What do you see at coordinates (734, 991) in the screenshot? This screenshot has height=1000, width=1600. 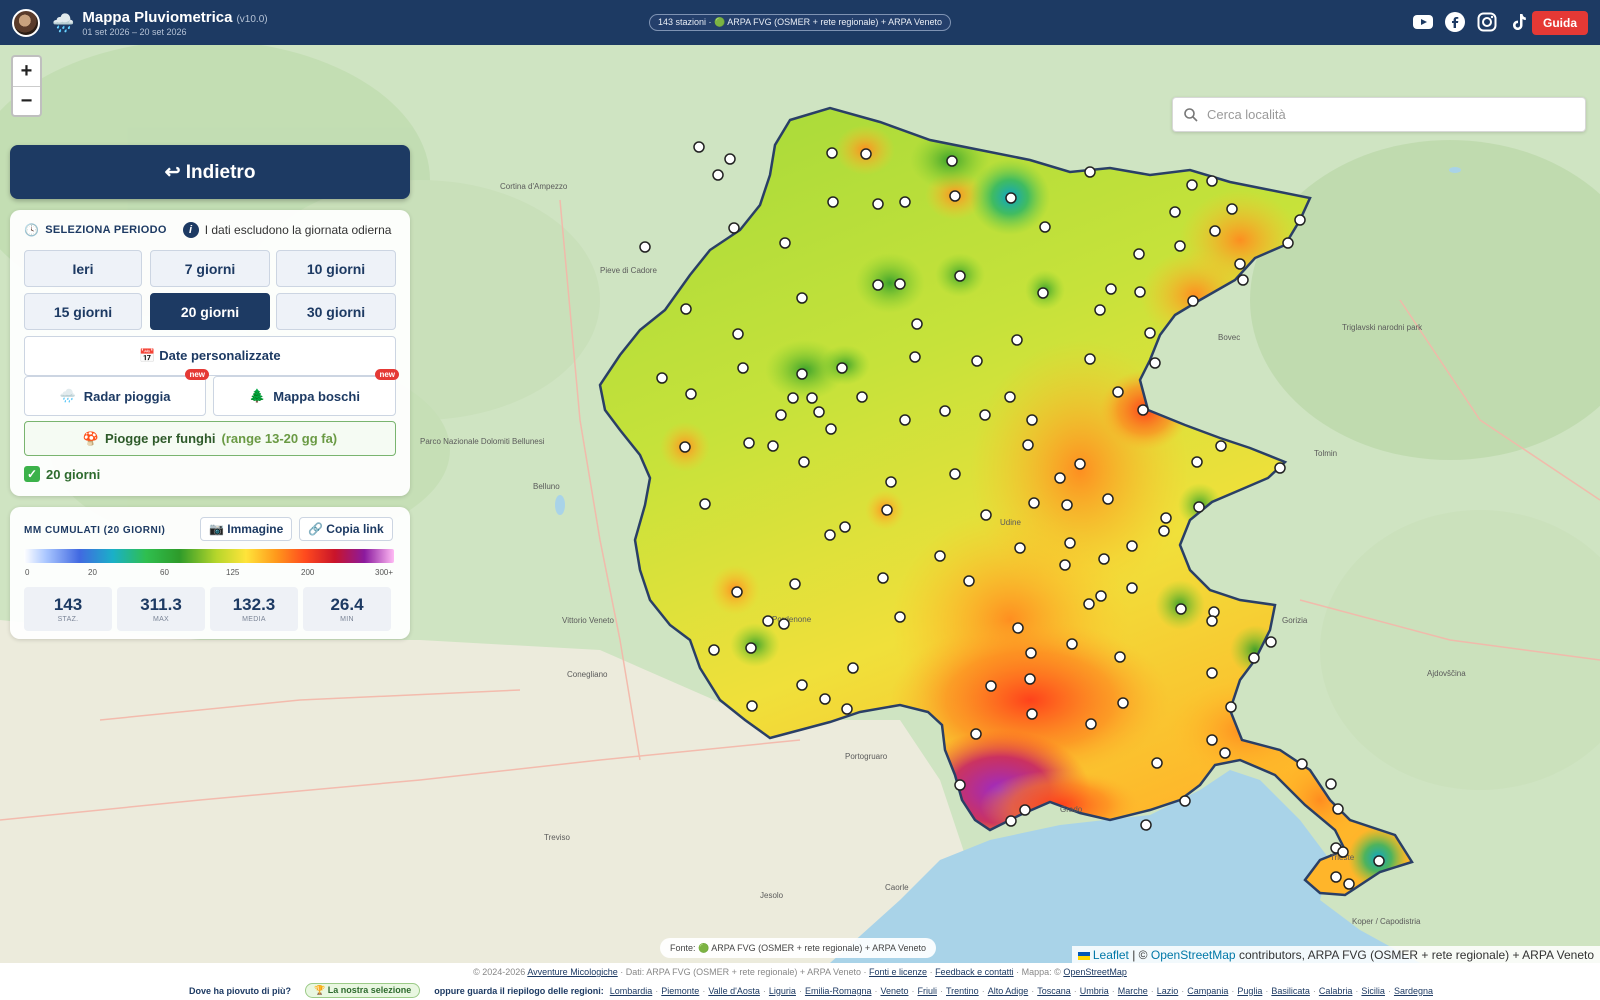 I see `region-link: Valle d'Aosta` at bounding box center [734, 991].